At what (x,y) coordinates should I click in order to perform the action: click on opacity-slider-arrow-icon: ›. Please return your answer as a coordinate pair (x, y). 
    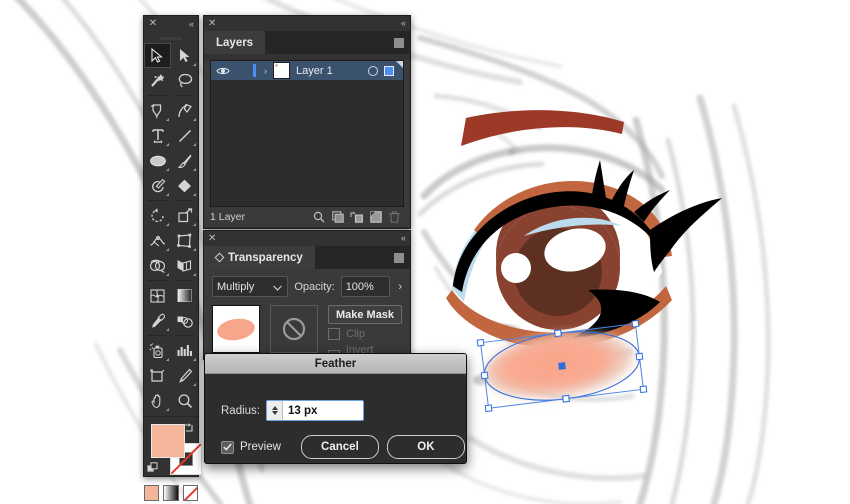
    Looking at the image, I should click on (399, 287).